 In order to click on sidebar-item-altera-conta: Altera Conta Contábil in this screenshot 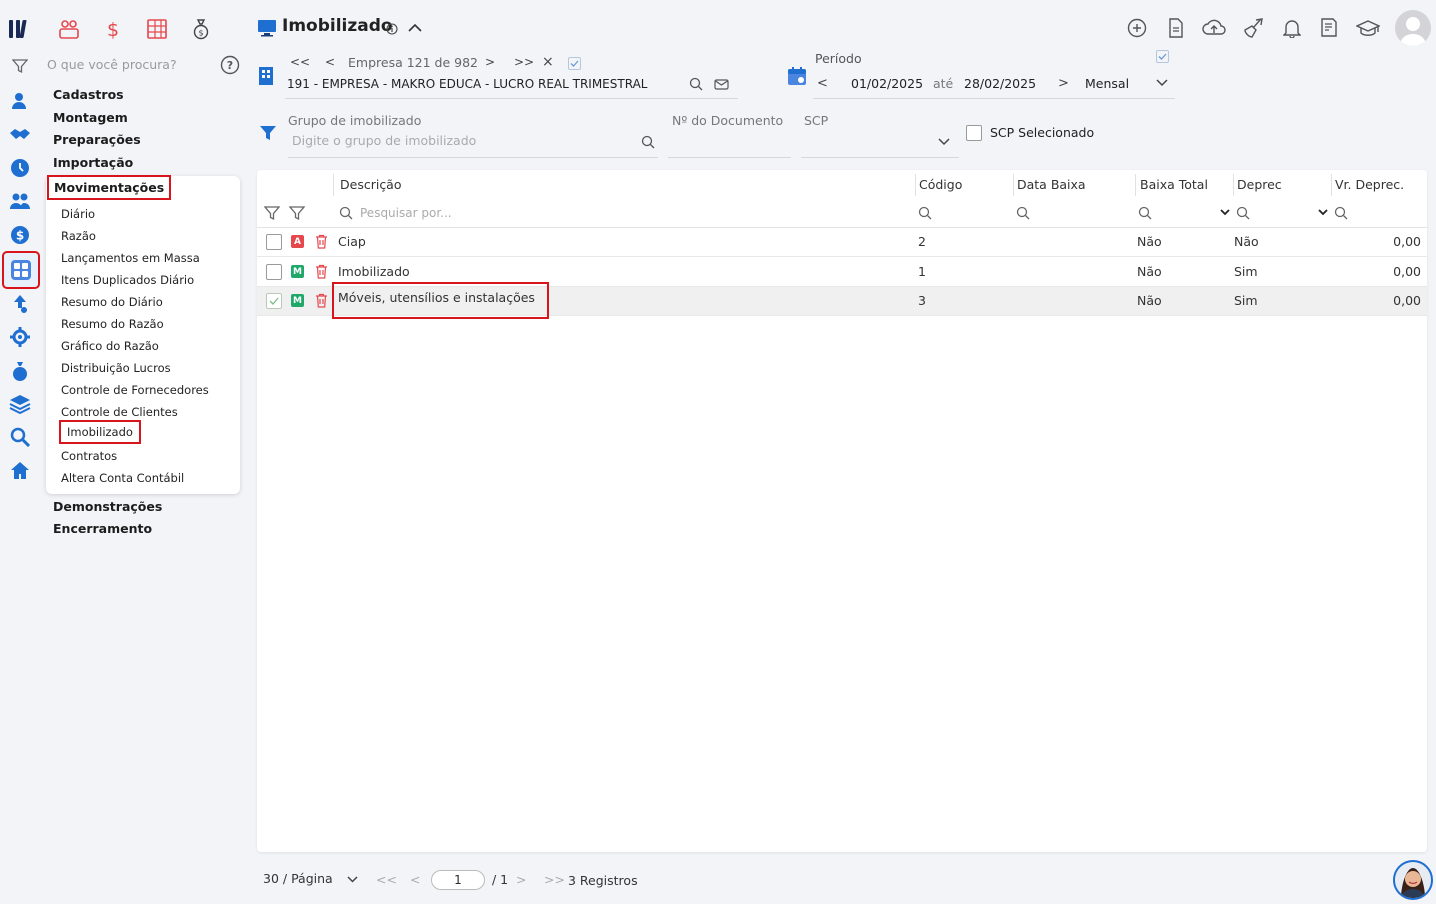, I will do `click(122, 478)`.